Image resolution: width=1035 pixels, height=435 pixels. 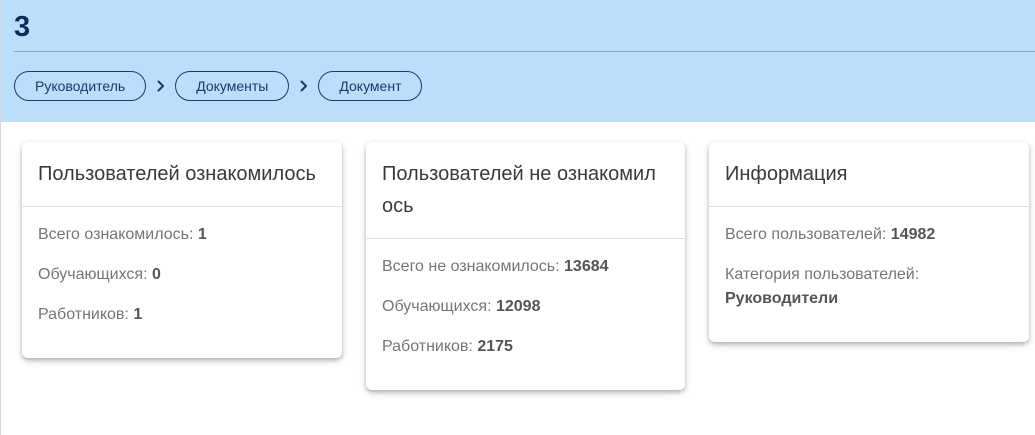 I want to click on header-divider, so click(x=524, y=51).